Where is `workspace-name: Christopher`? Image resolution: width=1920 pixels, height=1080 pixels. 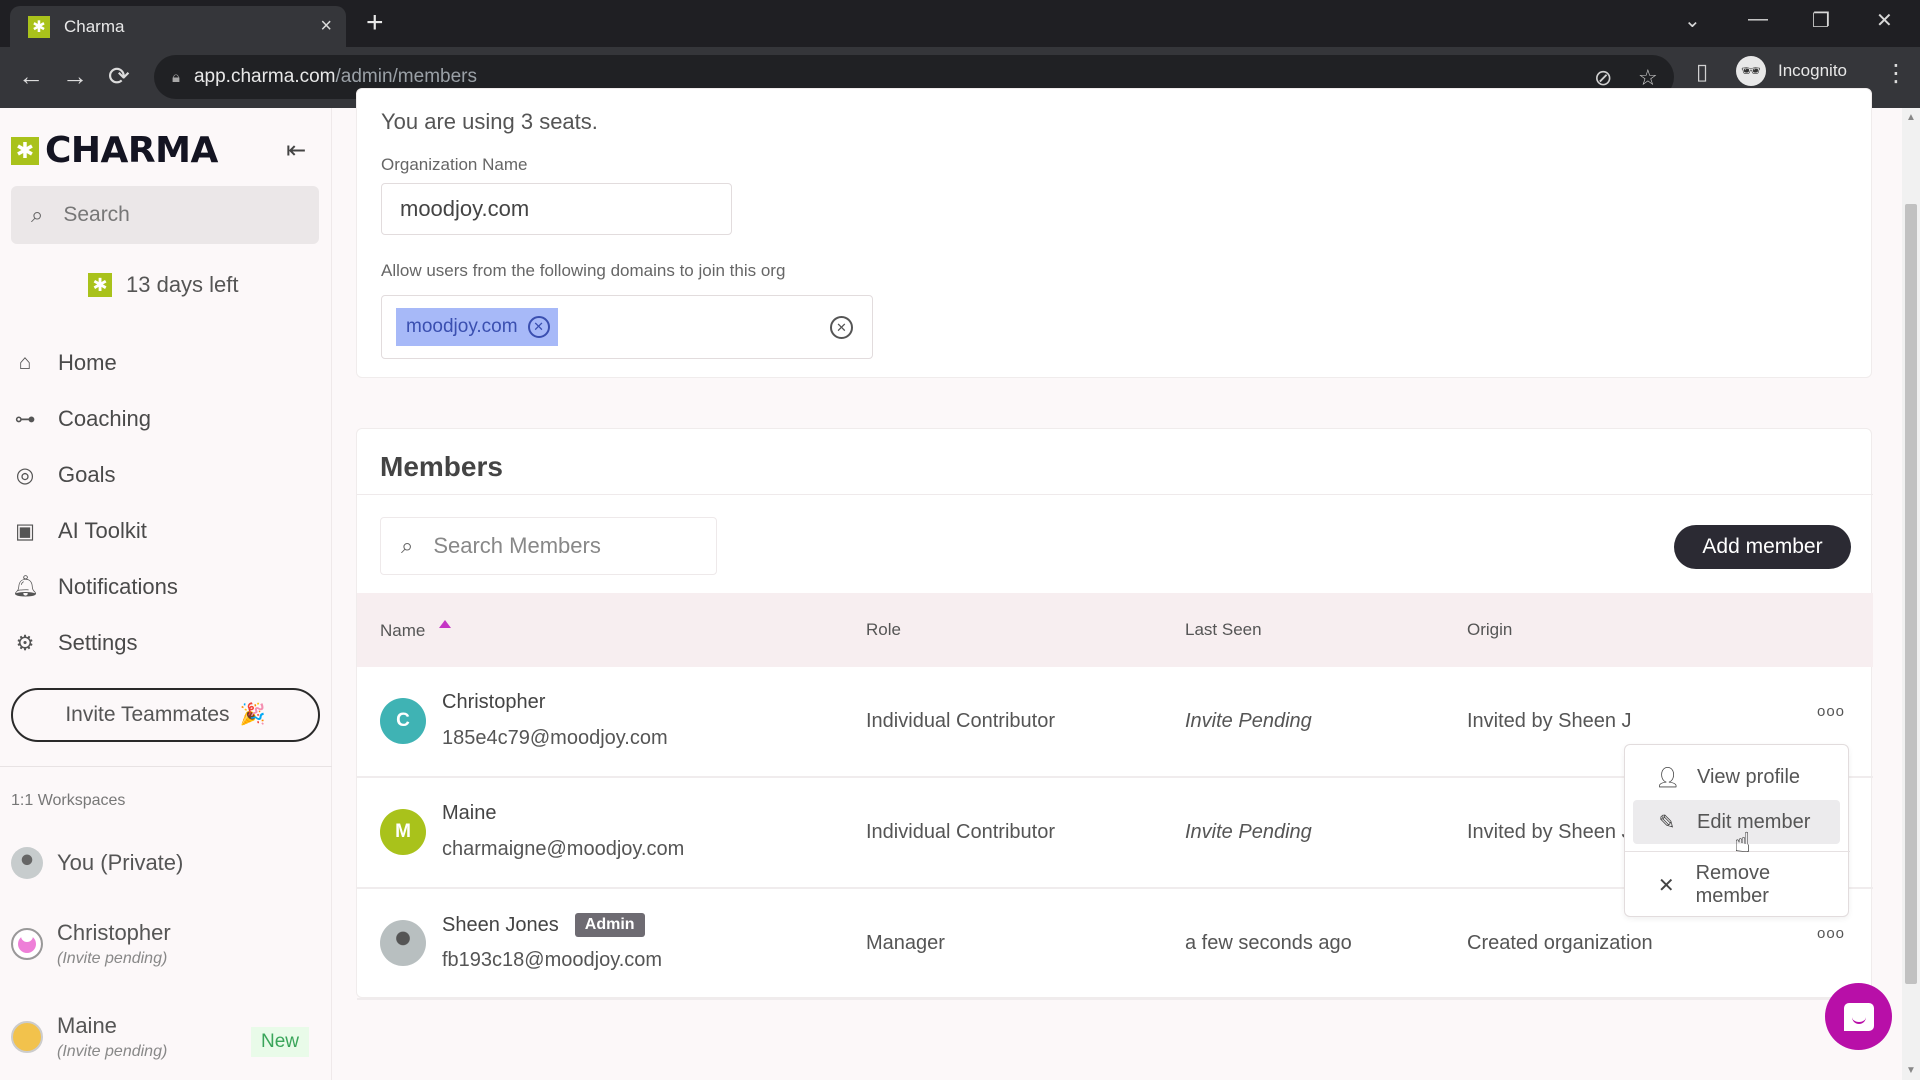 workspace-name: Christopher is located at coordinates (114, 932).